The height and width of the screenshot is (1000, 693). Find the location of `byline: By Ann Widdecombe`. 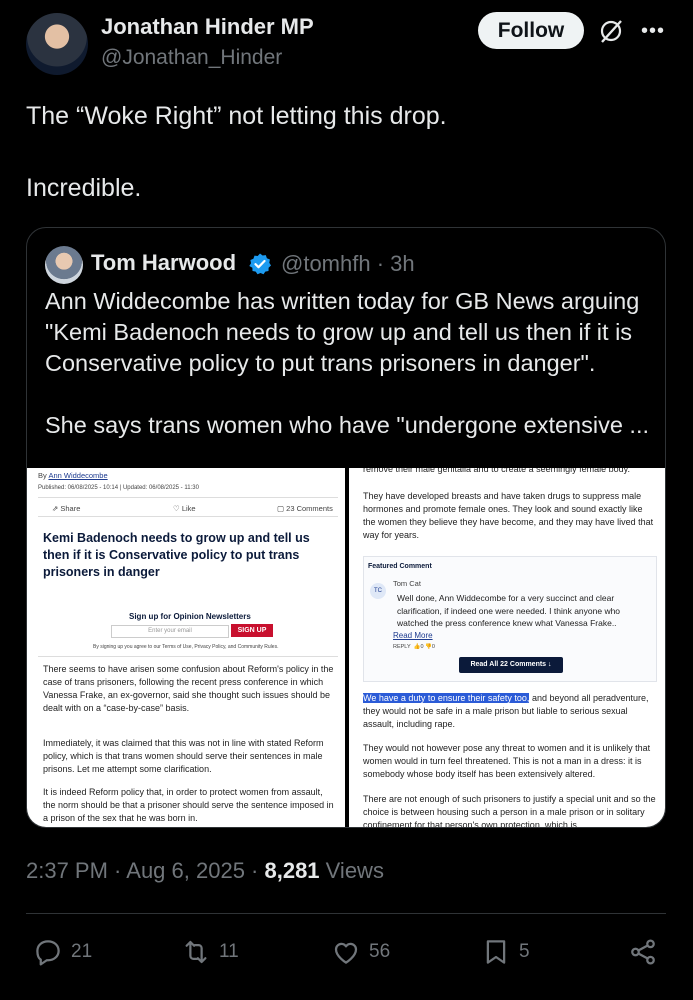

byline: By Ann Widdecombe is located at coordinates (73, 475).